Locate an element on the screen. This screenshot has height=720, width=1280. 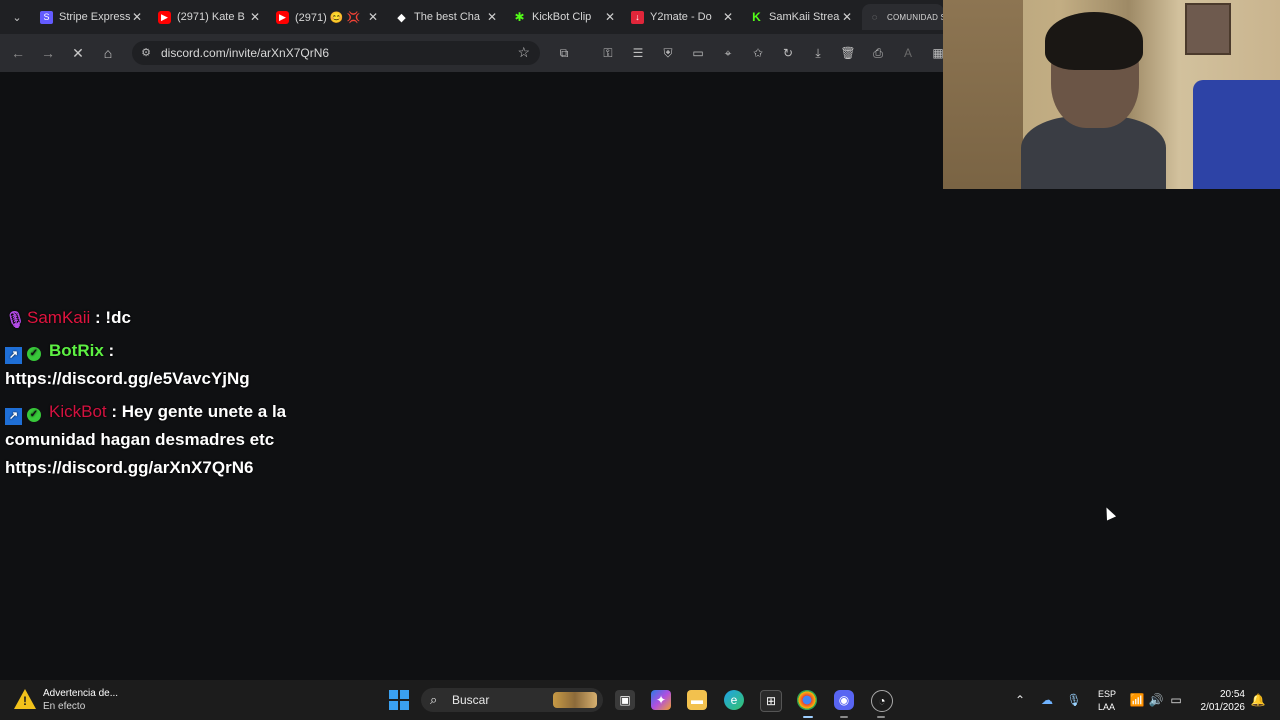
chrome-icon is located at coordinates (807, 700).